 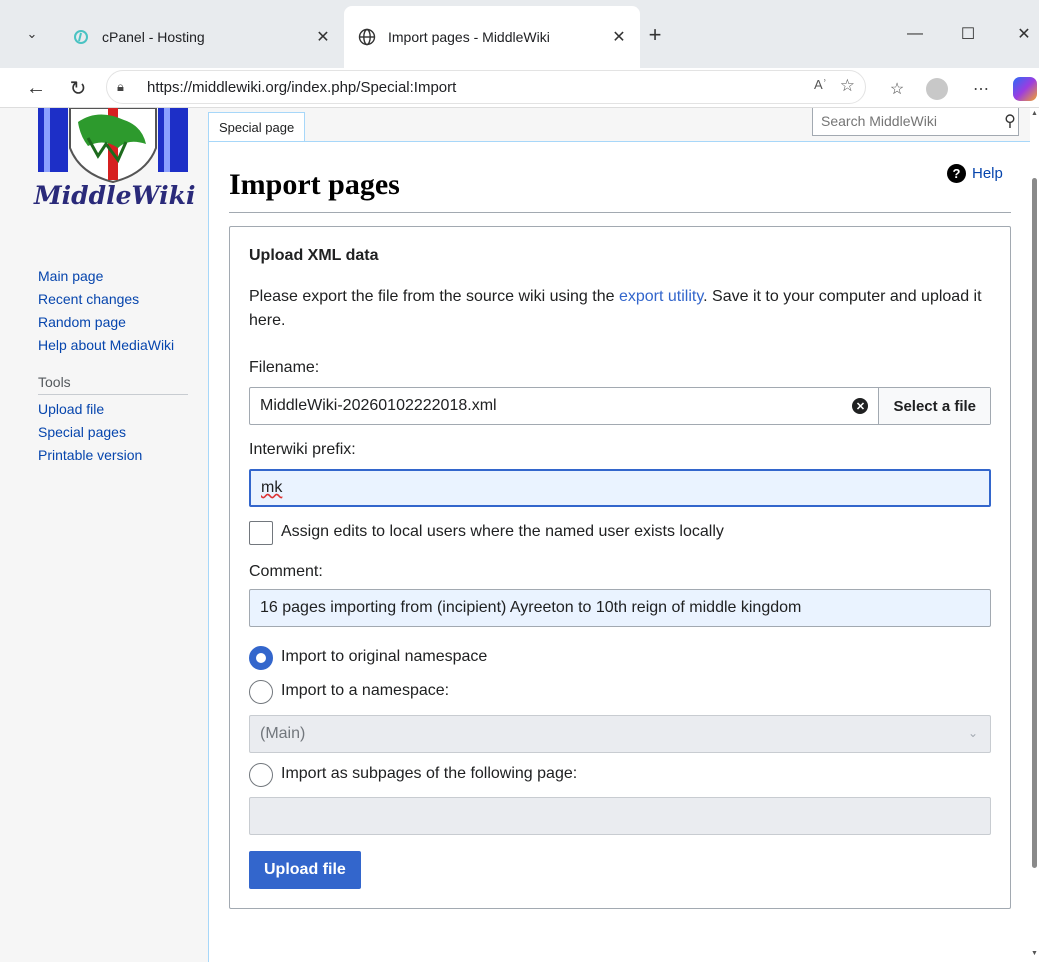 What do you see at coordinates (283, 733) in the screenshot?
I see `namespace-value: (Main)` at bounding box center [283, 733].